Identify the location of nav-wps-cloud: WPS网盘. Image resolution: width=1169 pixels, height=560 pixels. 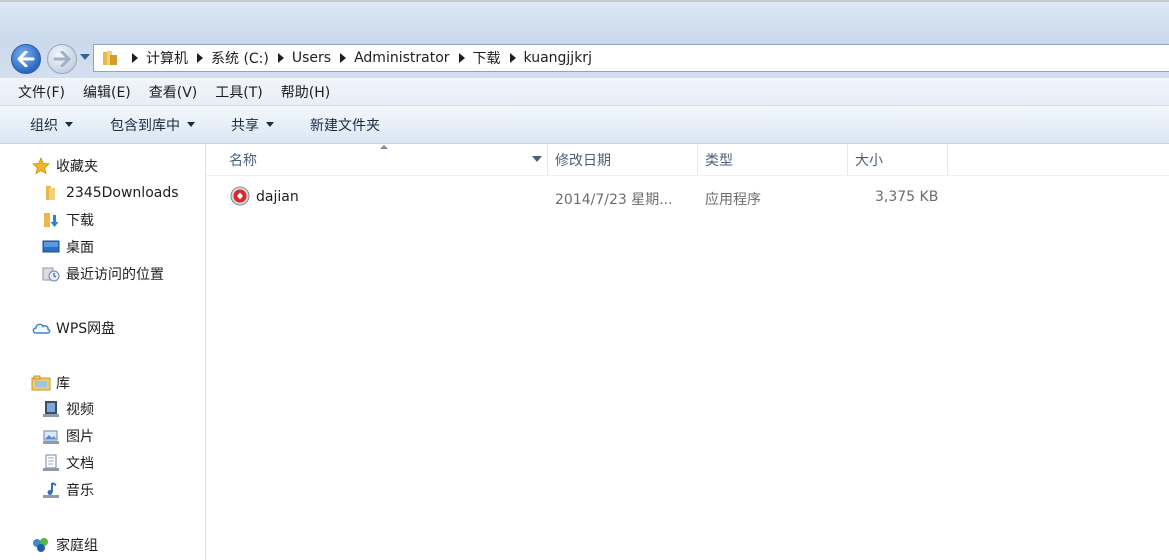
(73, 328).